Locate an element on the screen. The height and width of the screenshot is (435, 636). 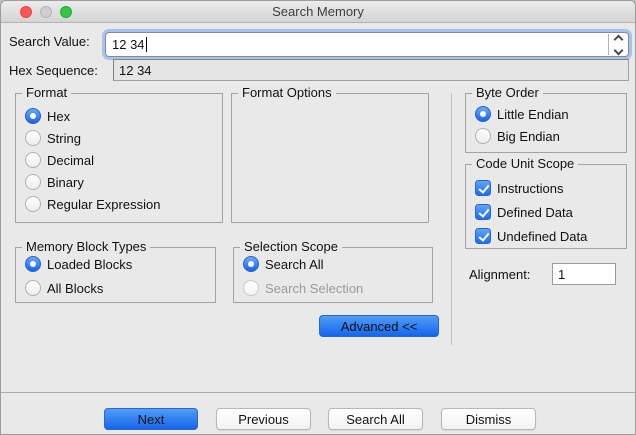
hex-sequence-text: 12 34 is located at coordinates (135, 70).